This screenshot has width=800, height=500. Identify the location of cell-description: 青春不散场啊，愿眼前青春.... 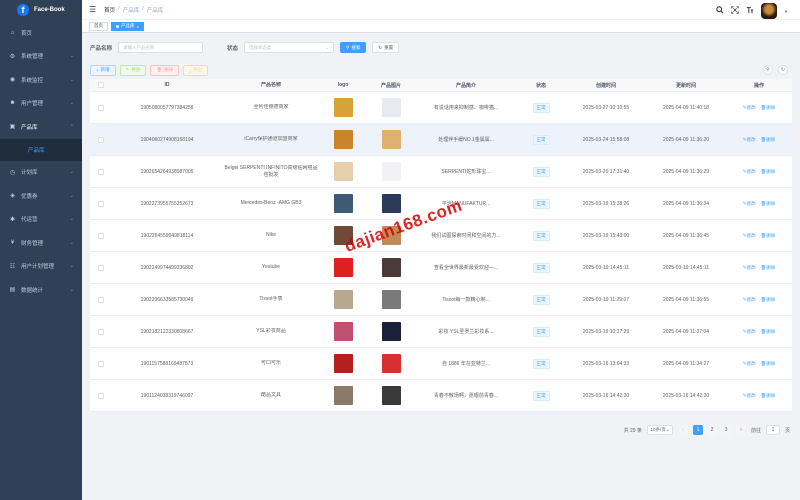
(466, 396).